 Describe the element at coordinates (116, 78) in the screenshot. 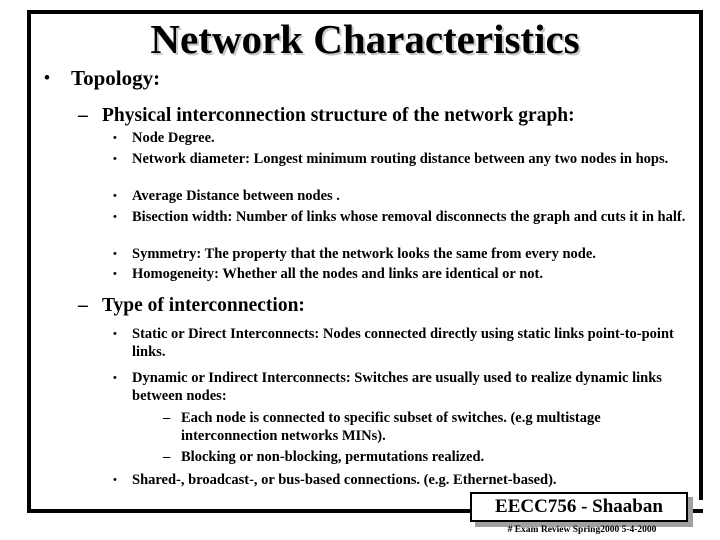

I see `bullet-text: Topology:` at that location.